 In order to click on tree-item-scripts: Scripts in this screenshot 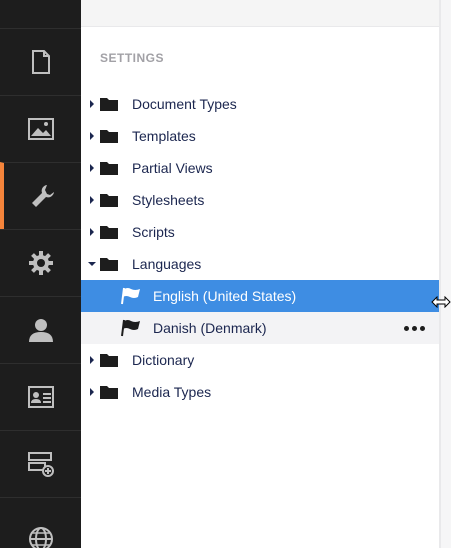, I will do `click(260, 232)`.